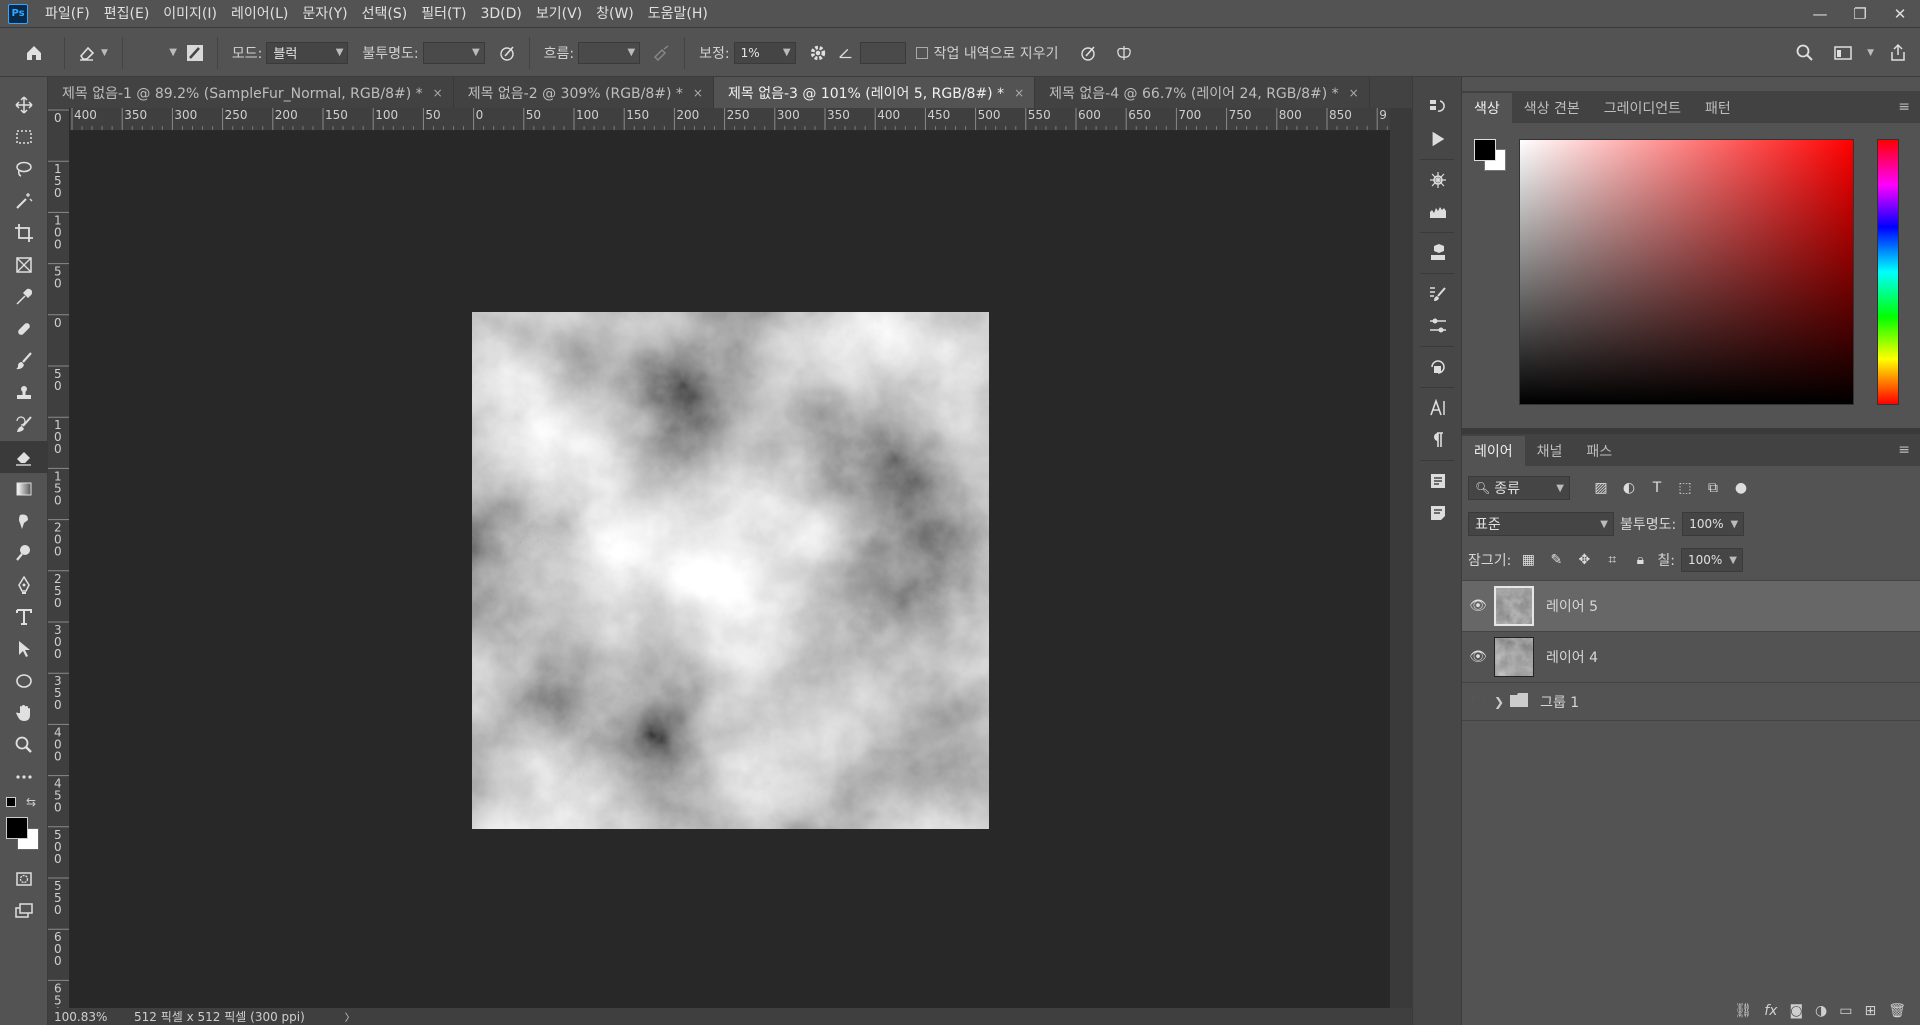  What do you see at coordinates (1088, 53) in the screenshot?
I see `pressure-size-icon` at bounding box center [1088, 53].